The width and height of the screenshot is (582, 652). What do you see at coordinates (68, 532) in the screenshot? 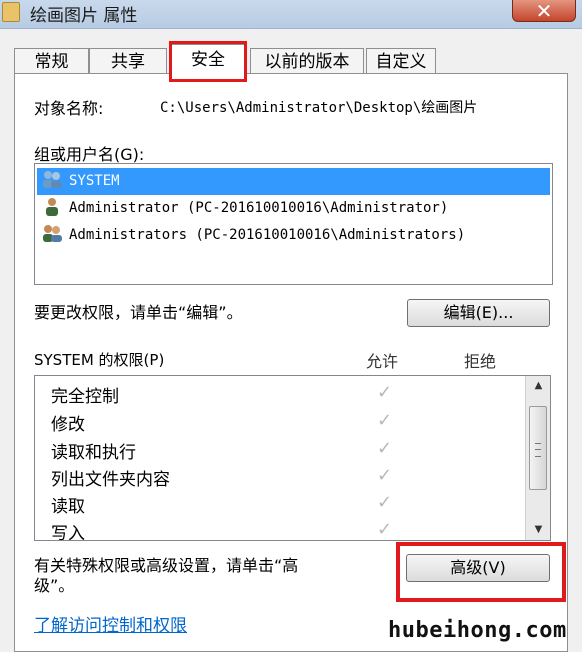
I see `perm-name: 写入` at bounding box center [68, 532].